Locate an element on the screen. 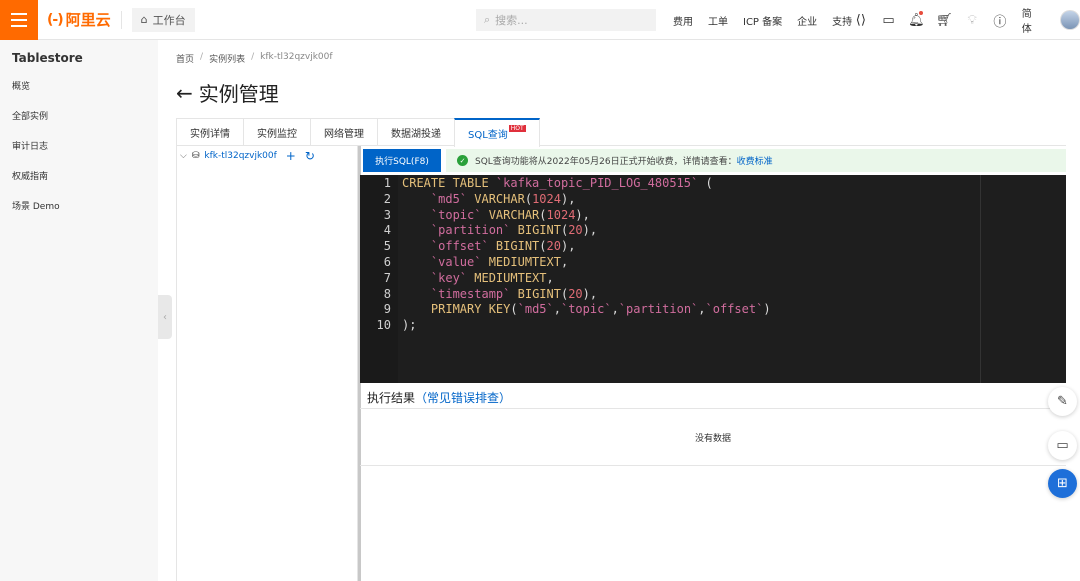 This screenshot has width=1080, height=581. breadcrumb-home: 首页 is located at coordinates (185, 58).